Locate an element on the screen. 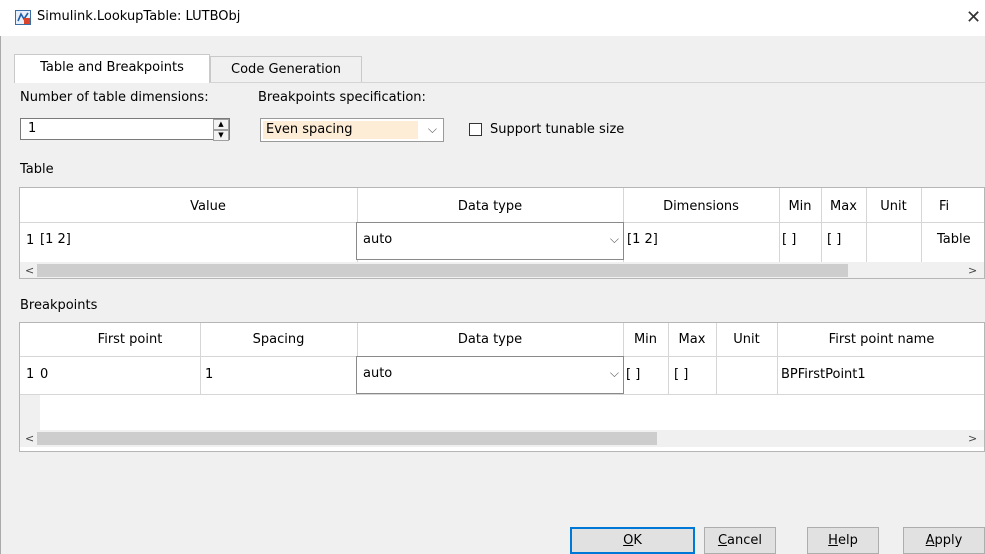 The image size is (985, 554). table-field-cell: Table is located at coordinates (954, 239).